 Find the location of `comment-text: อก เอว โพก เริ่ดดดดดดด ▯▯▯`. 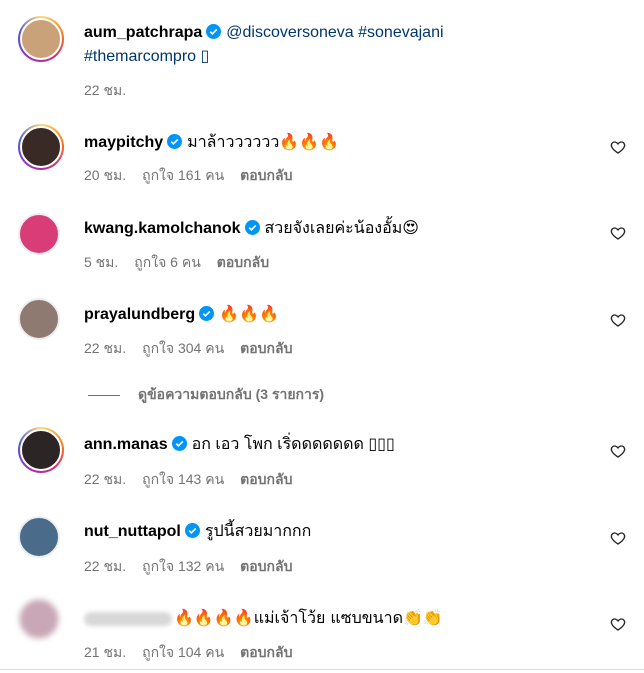

comment-text: อก เอว โพก เริ่ดดดดดดด ▯▯▯ is located at coordinates (293, 444).